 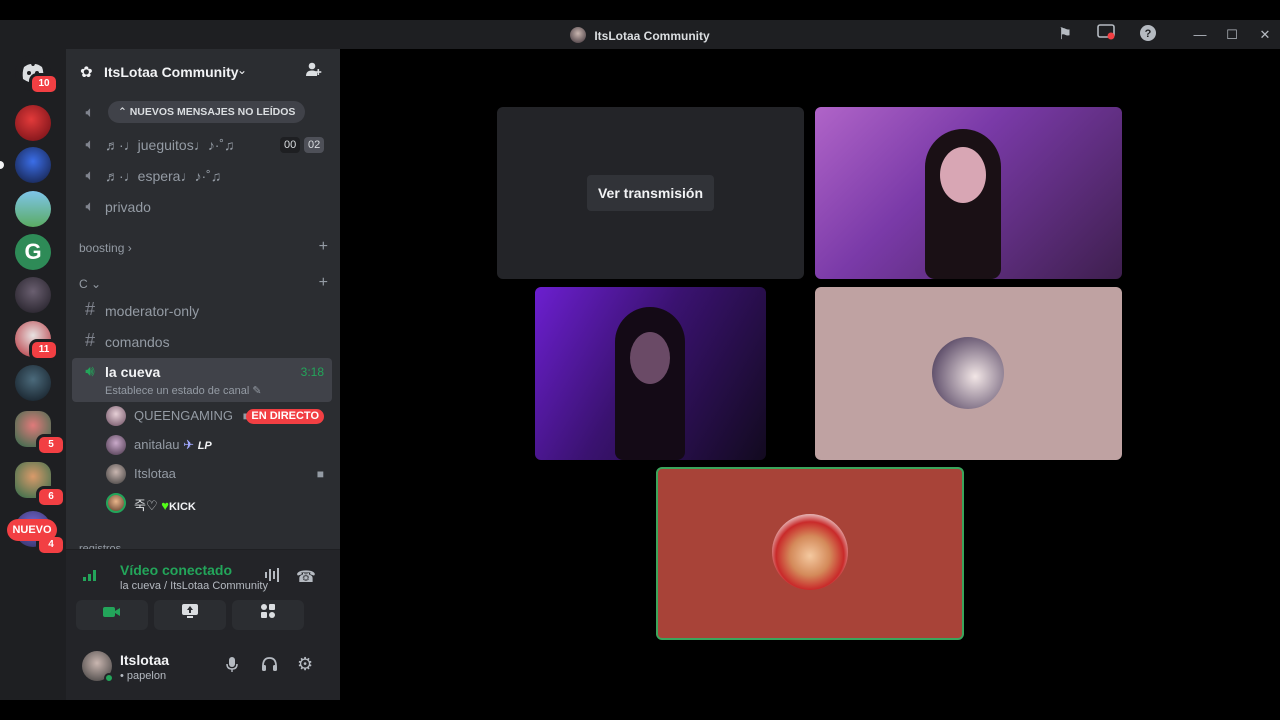 I want to click on voice-channel-espera: 🔈︎ ♬·♩espera♩♪·˚♫, so click(x=202, y=176).